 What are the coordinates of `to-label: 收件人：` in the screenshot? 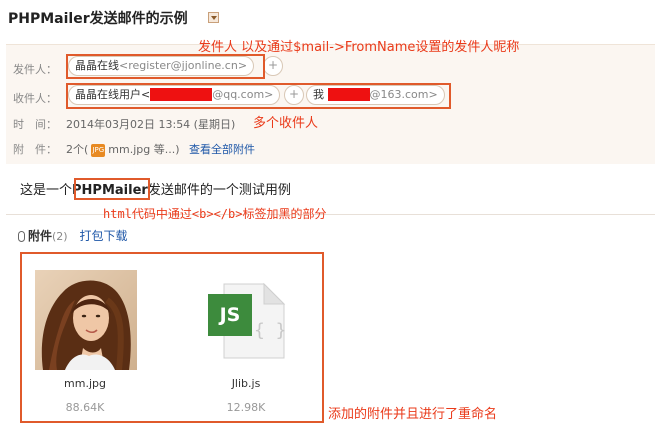 It's located at (35, 98).